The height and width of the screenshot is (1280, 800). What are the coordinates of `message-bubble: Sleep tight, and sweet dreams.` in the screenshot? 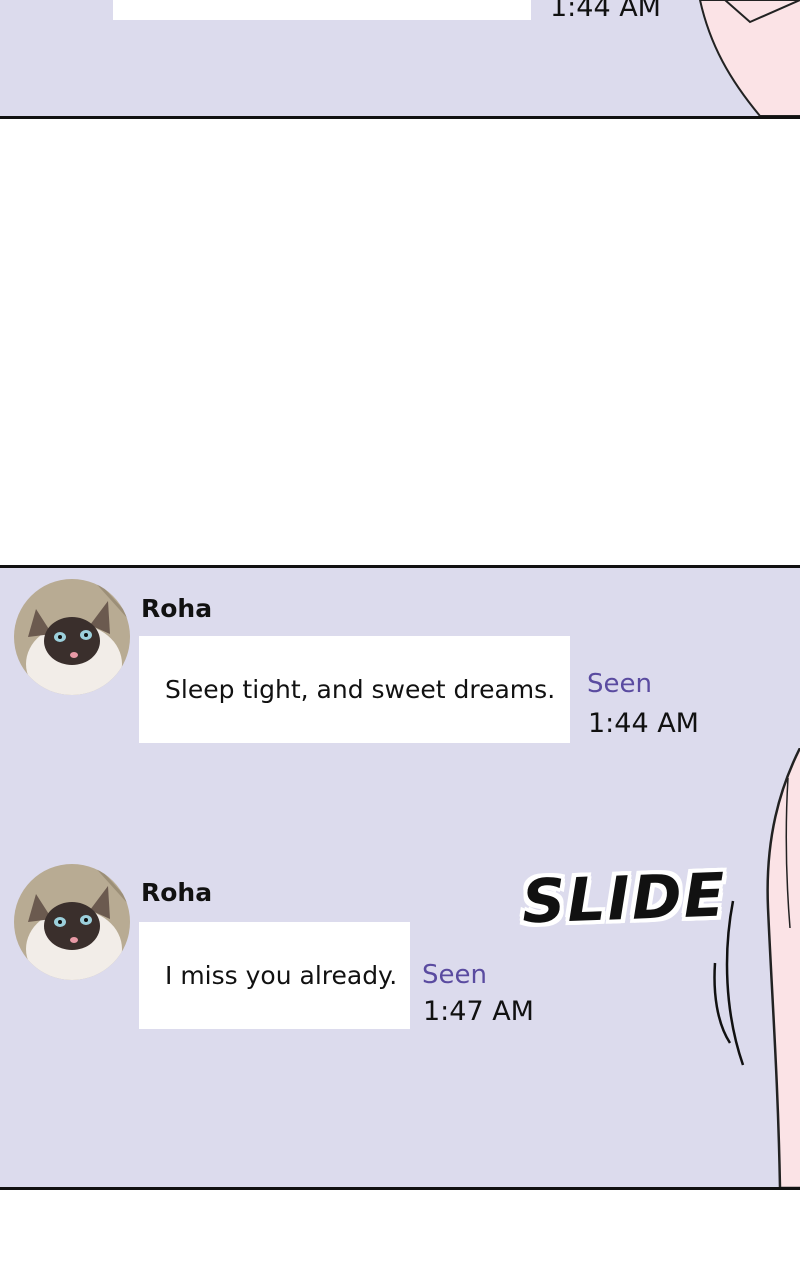 It's located at (354, 689).